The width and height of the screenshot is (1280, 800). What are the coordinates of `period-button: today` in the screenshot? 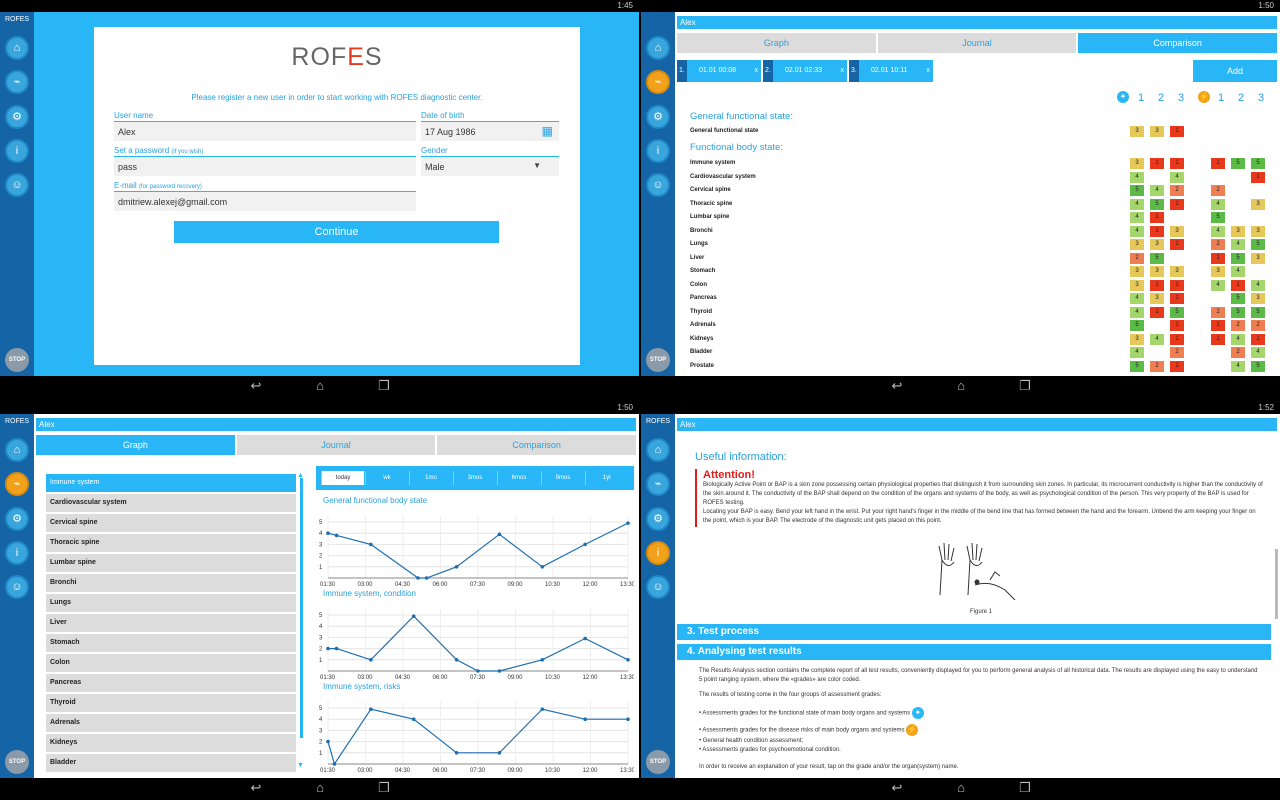 It's located at (342, 478).